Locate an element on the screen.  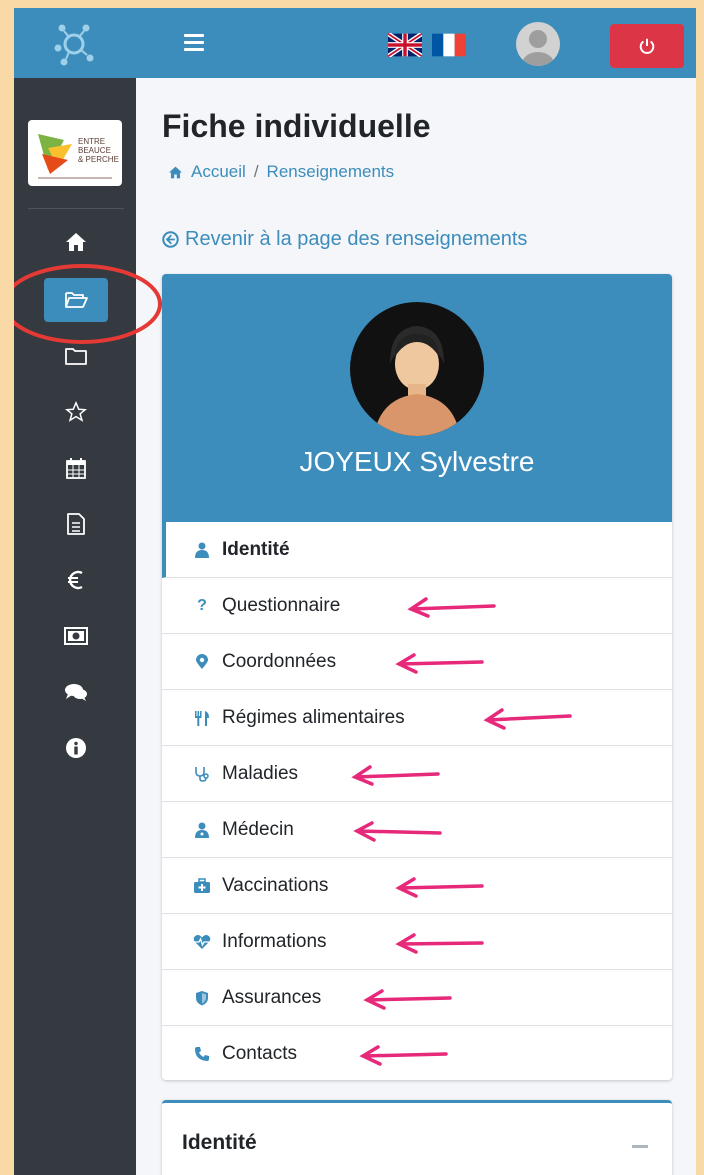
menu-item-label: Identité is located at coordinates (256, 549).